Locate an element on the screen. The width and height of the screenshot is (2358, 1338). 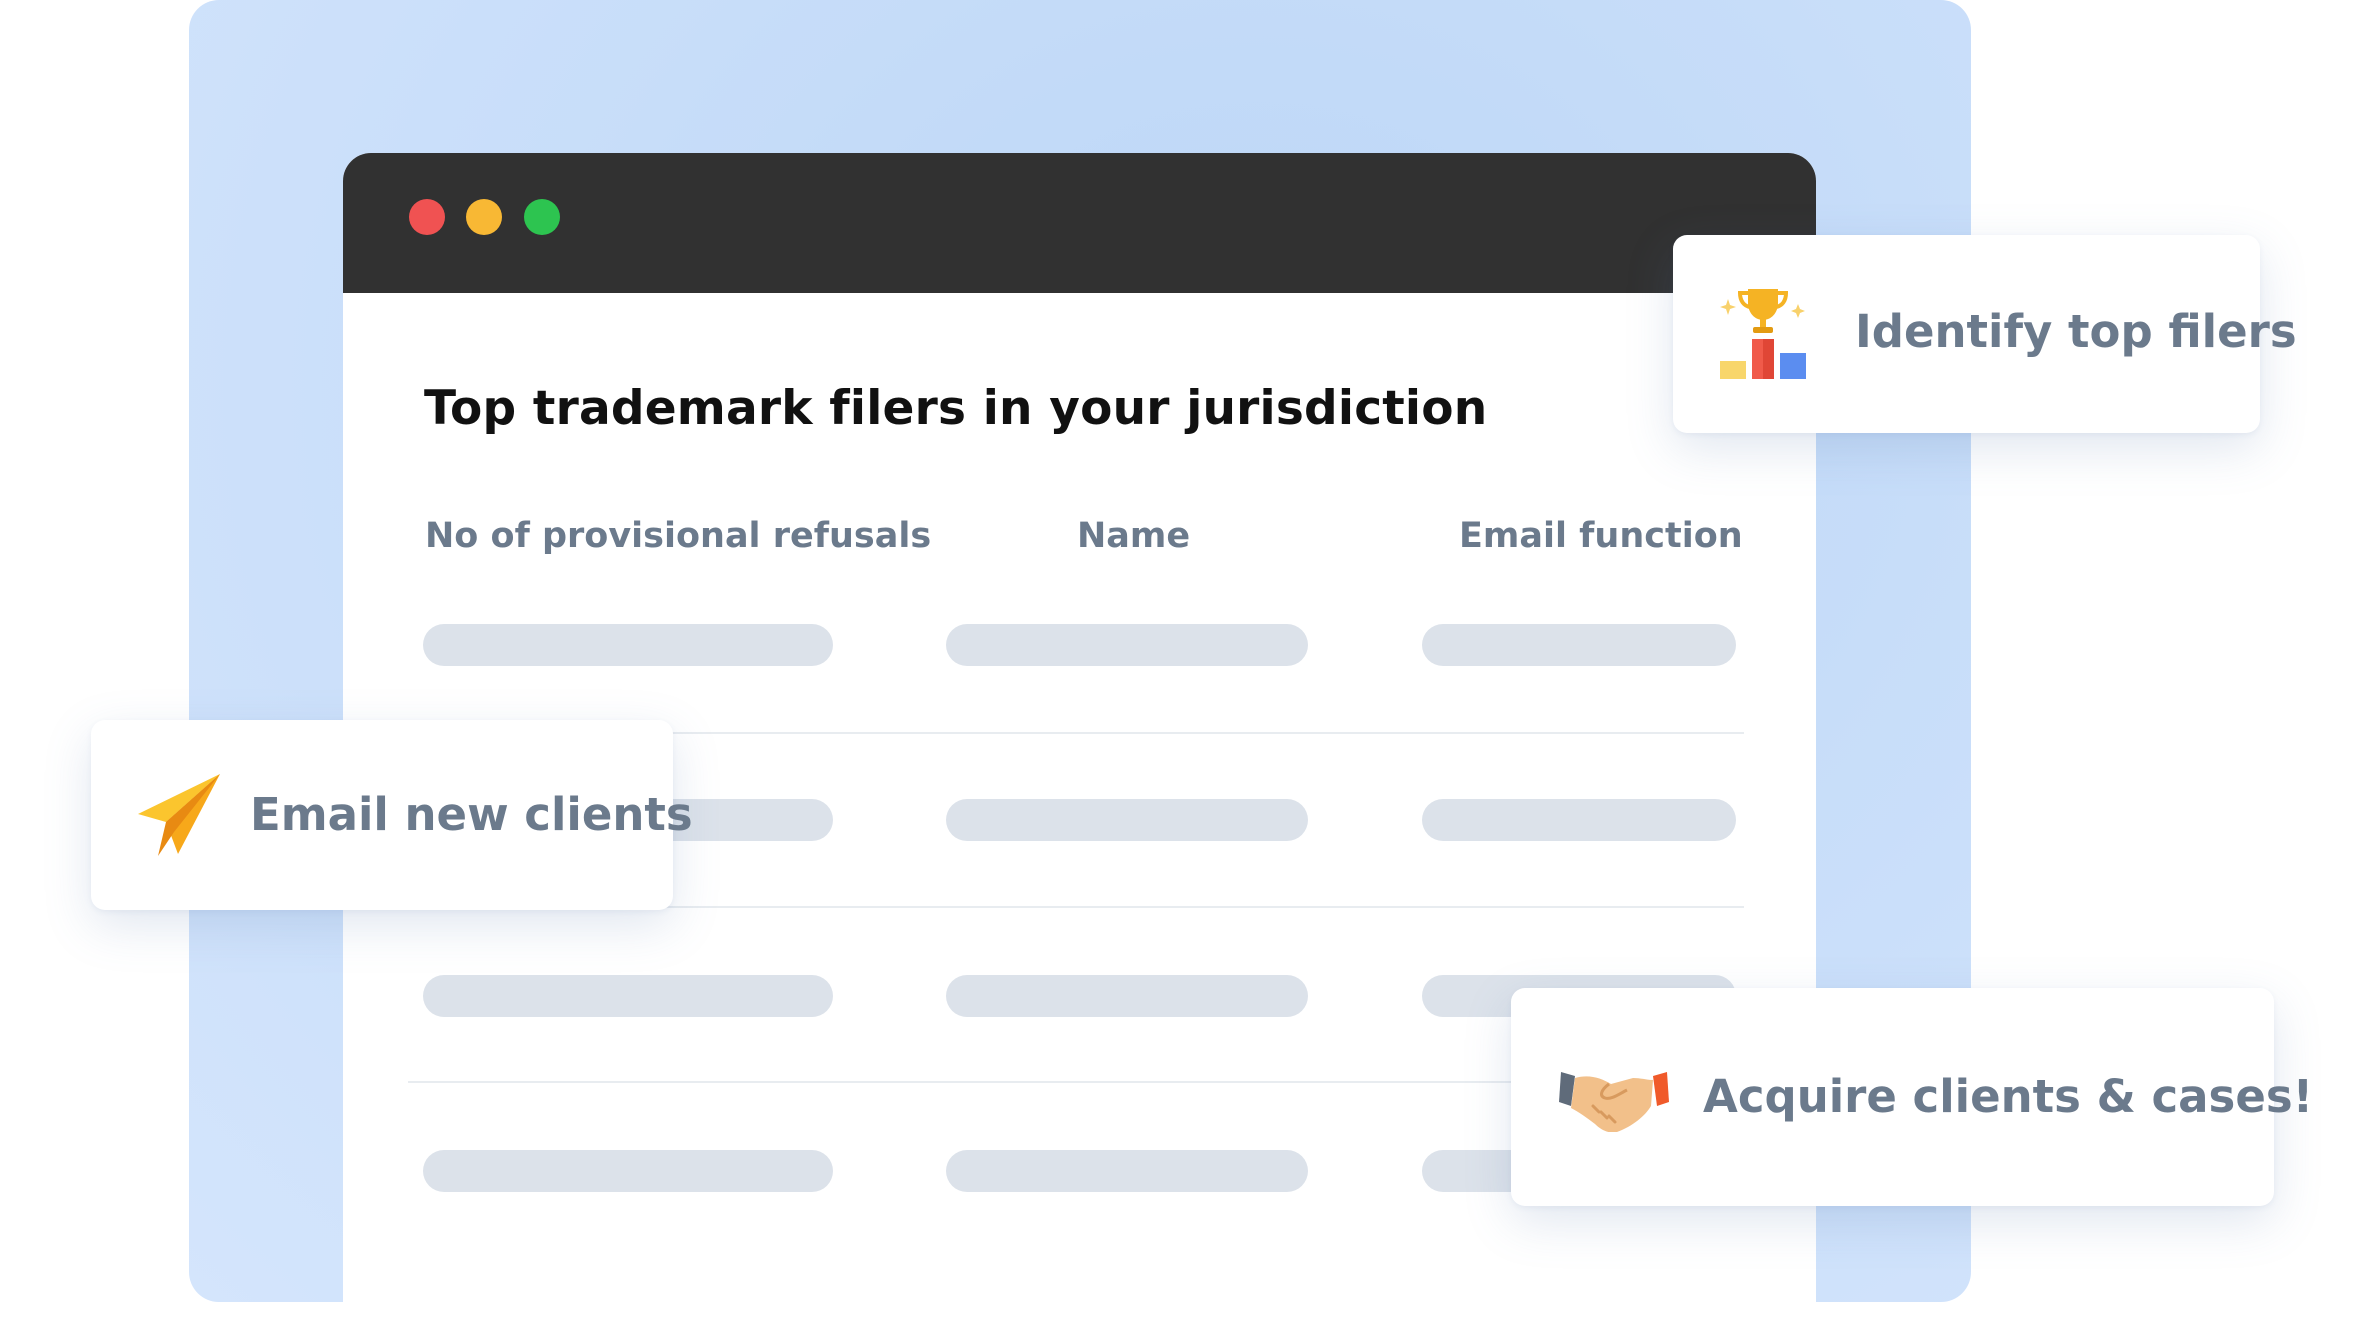
identify-top-filers-card: Identify top filers is located at coordinates (1985, 334).